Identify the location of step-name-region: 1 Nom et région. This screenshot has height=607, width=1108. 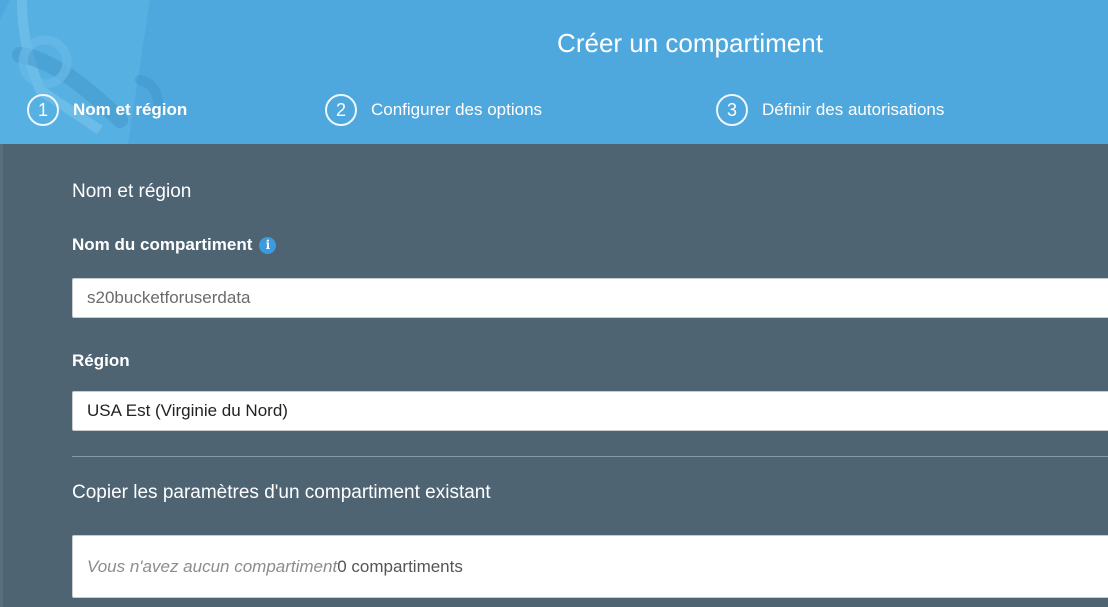
(107, 110).